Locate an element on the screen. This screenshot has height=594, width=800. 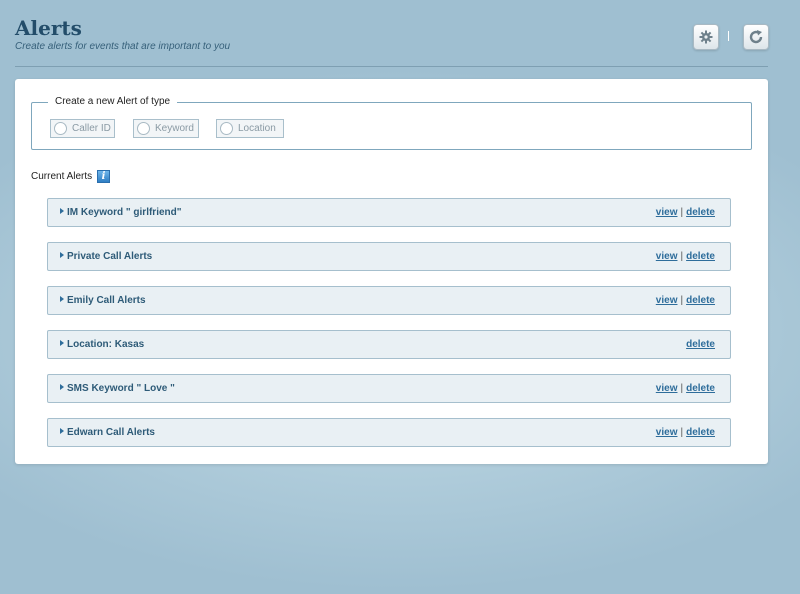
alert-title: SMS Keyword " Love " is located at coordinates (121, 388).